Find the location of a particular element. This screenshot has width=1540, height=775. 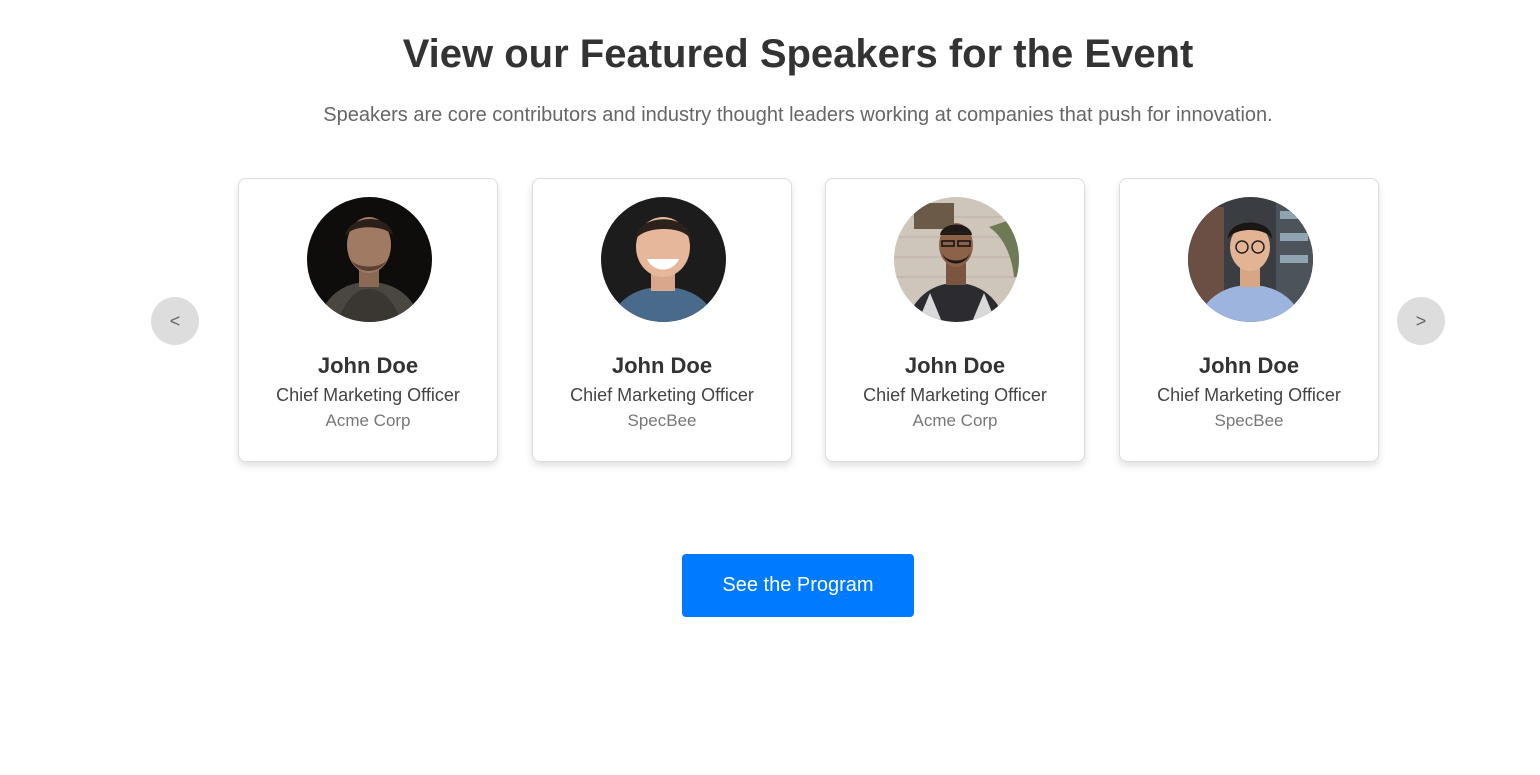

carousel-next-button: > is located at coordinates (1421, 321).